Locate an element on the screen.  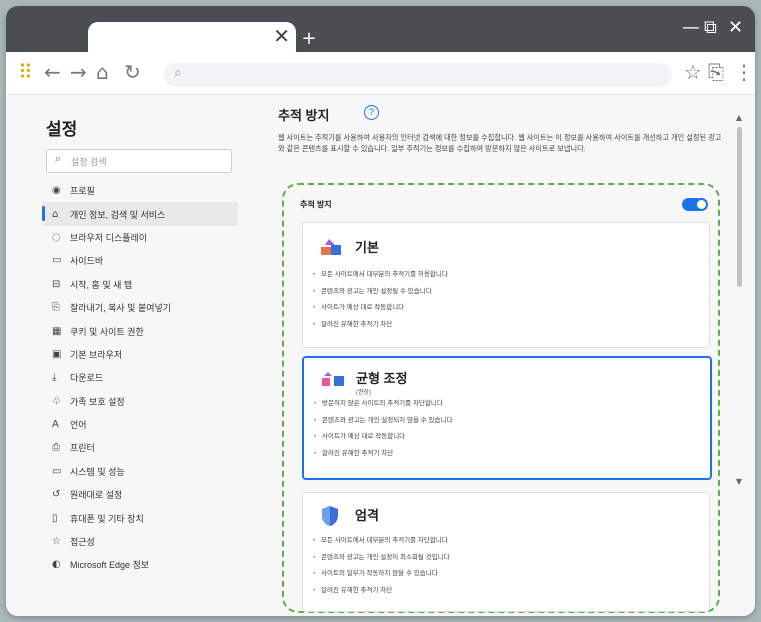
sidebar-item-icon: ⌂ is located at coordinates (55, 214).